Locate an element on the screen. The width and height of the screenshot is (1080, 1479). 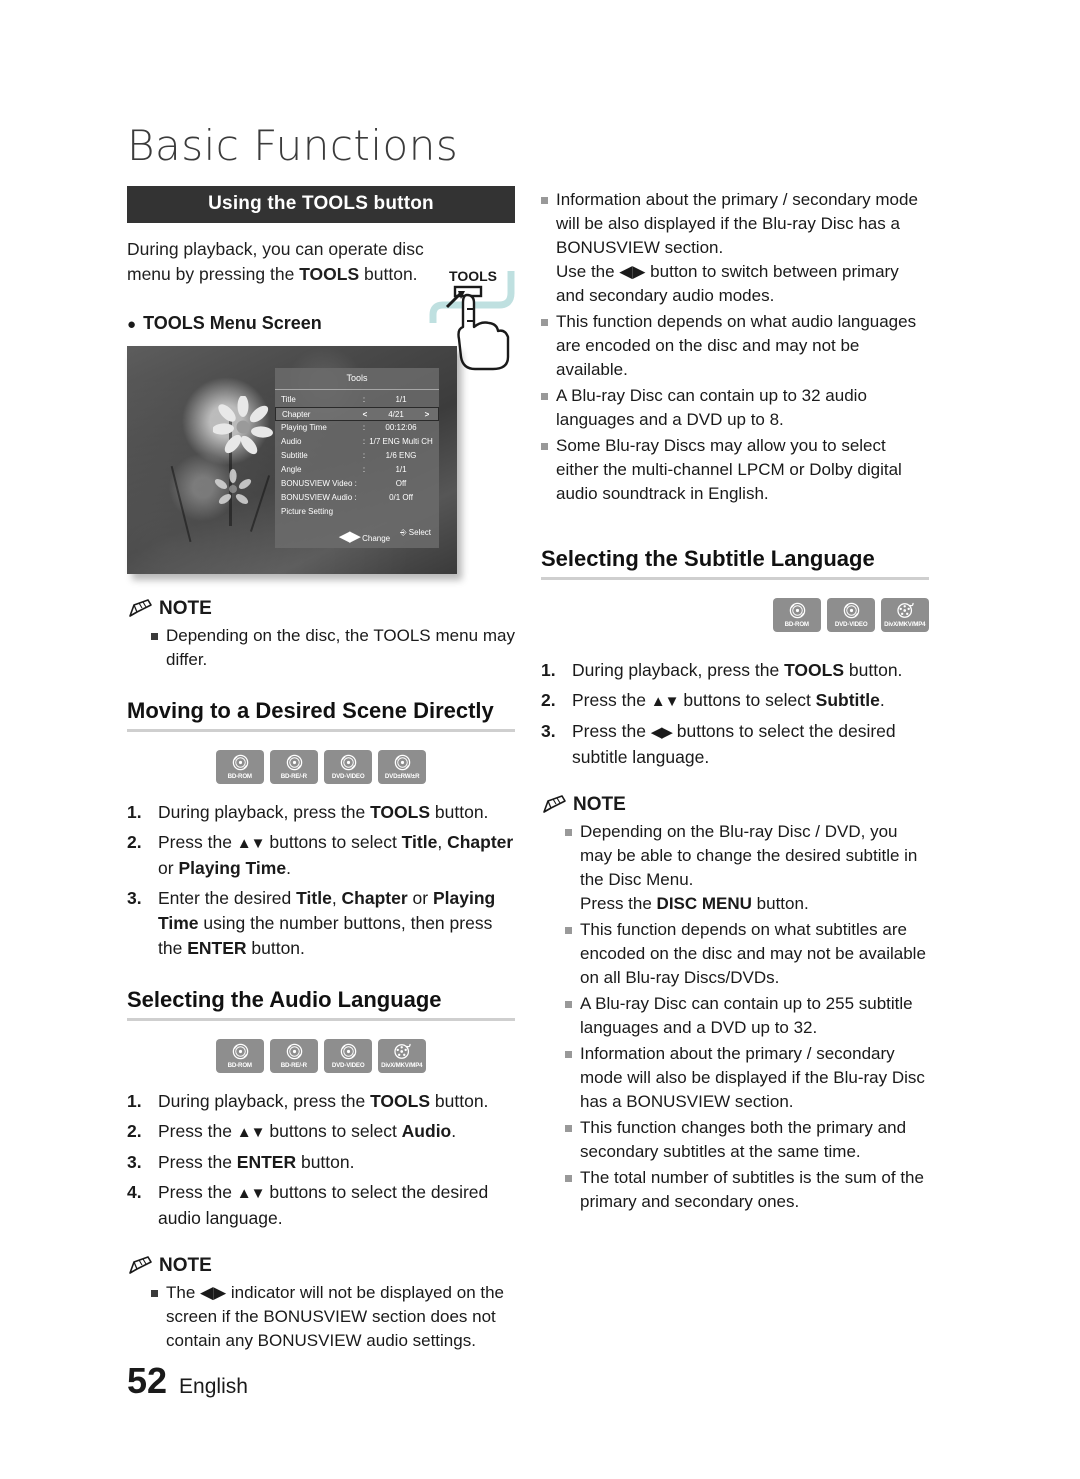
osd-row: BONUSVIEW Audio :0/1 Off is located at coordinates (357, 498).